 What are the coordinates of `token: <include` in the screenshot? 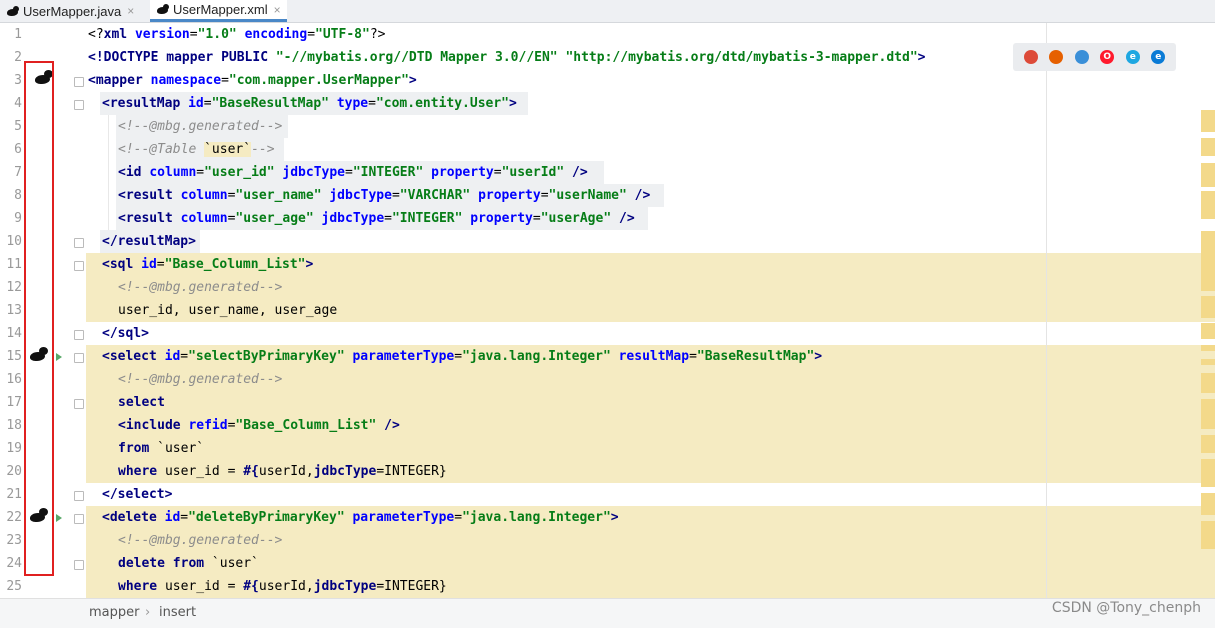 It's located at (153, 425).